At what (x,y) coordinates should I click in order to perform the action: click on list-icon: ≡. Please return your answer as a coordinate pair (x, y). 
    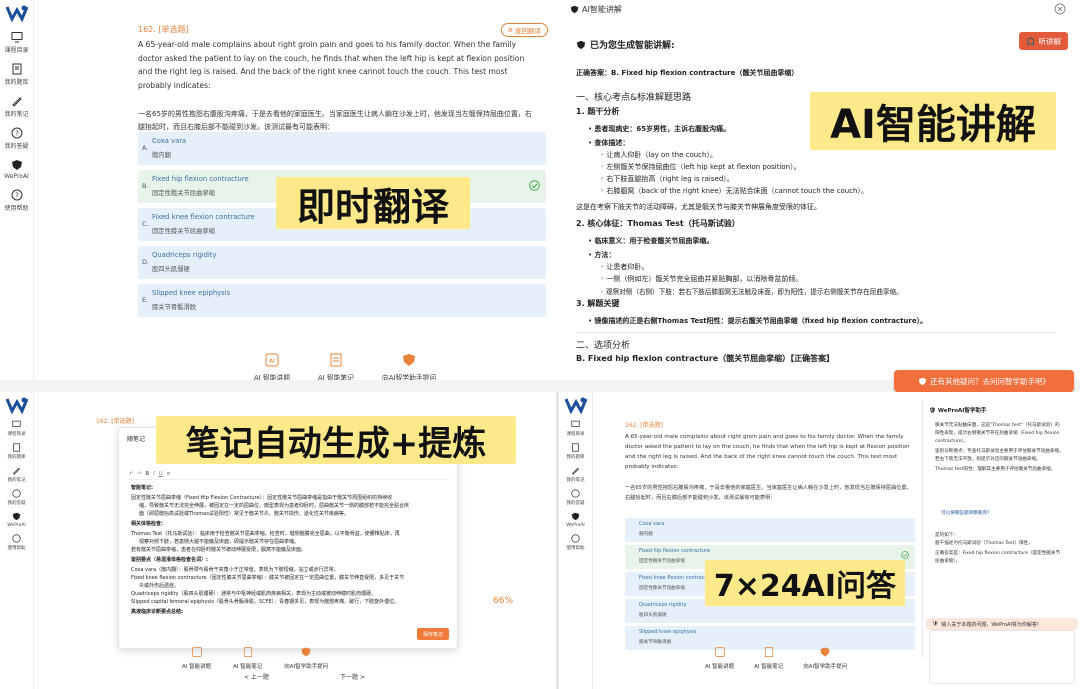
    Looking at the image, I should click on (168, 474).